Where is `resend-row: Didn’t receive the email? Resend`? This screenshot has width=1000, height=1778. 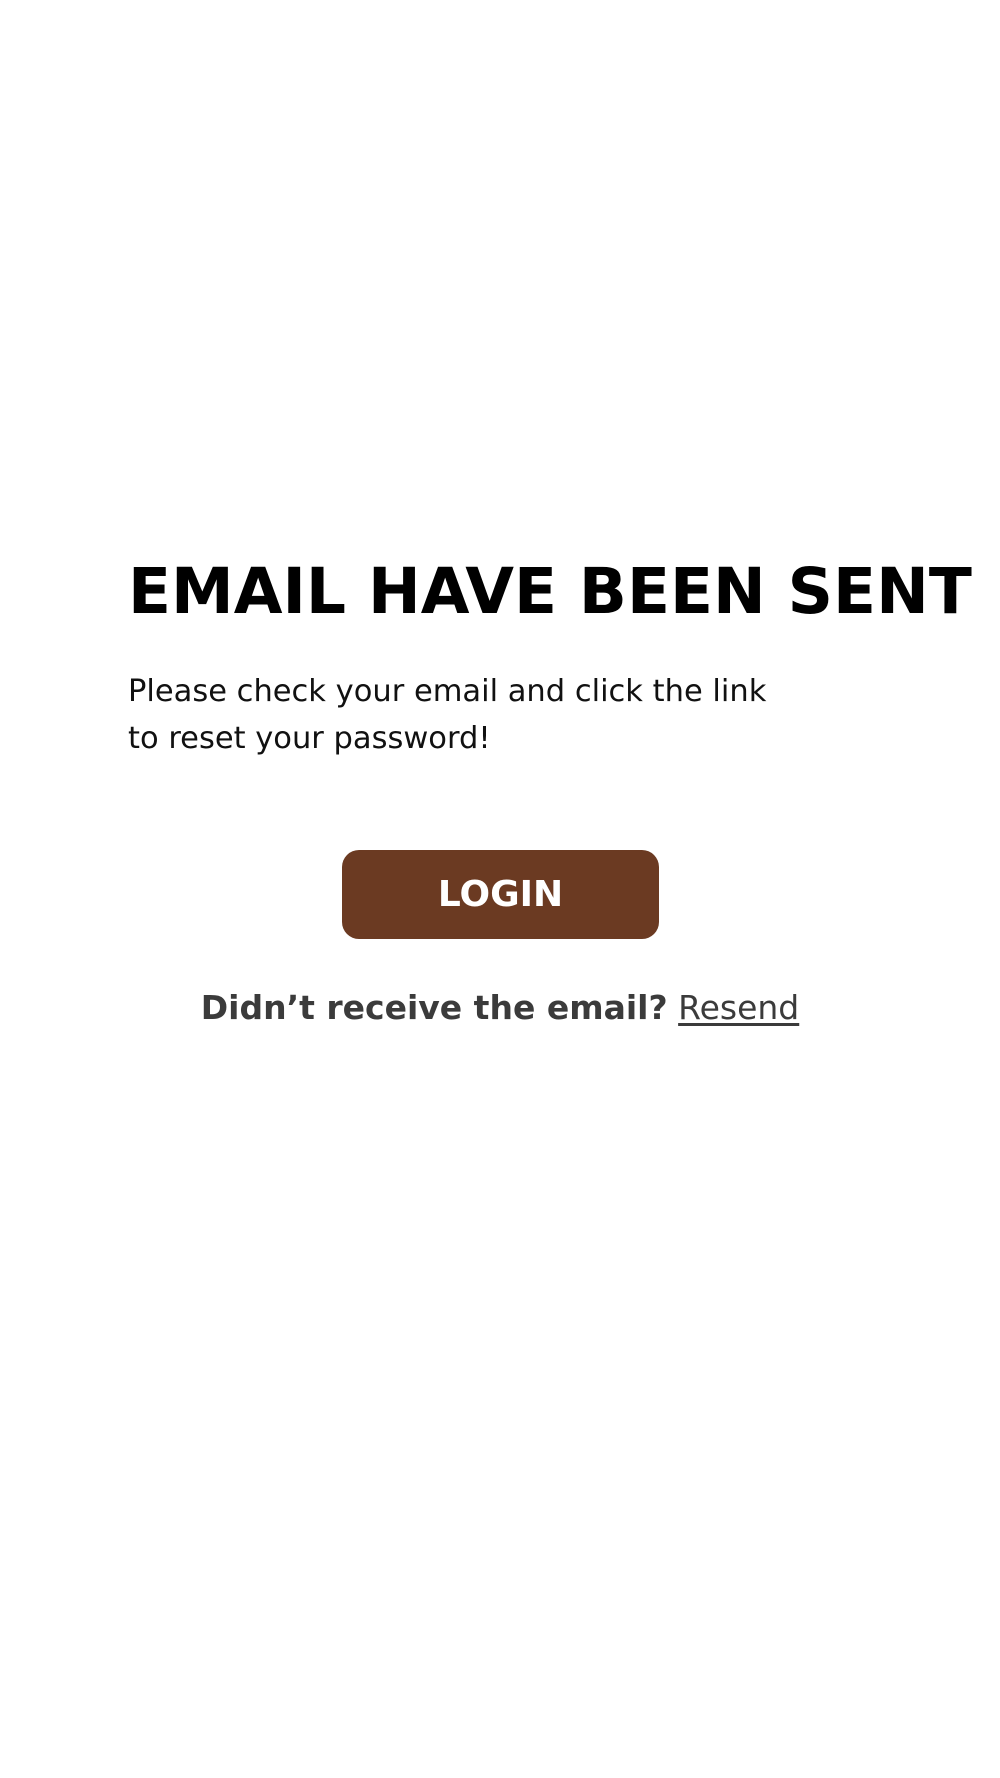 resend-row: Didn’t receive the email? Resend is located at coordinates (500, 1008).